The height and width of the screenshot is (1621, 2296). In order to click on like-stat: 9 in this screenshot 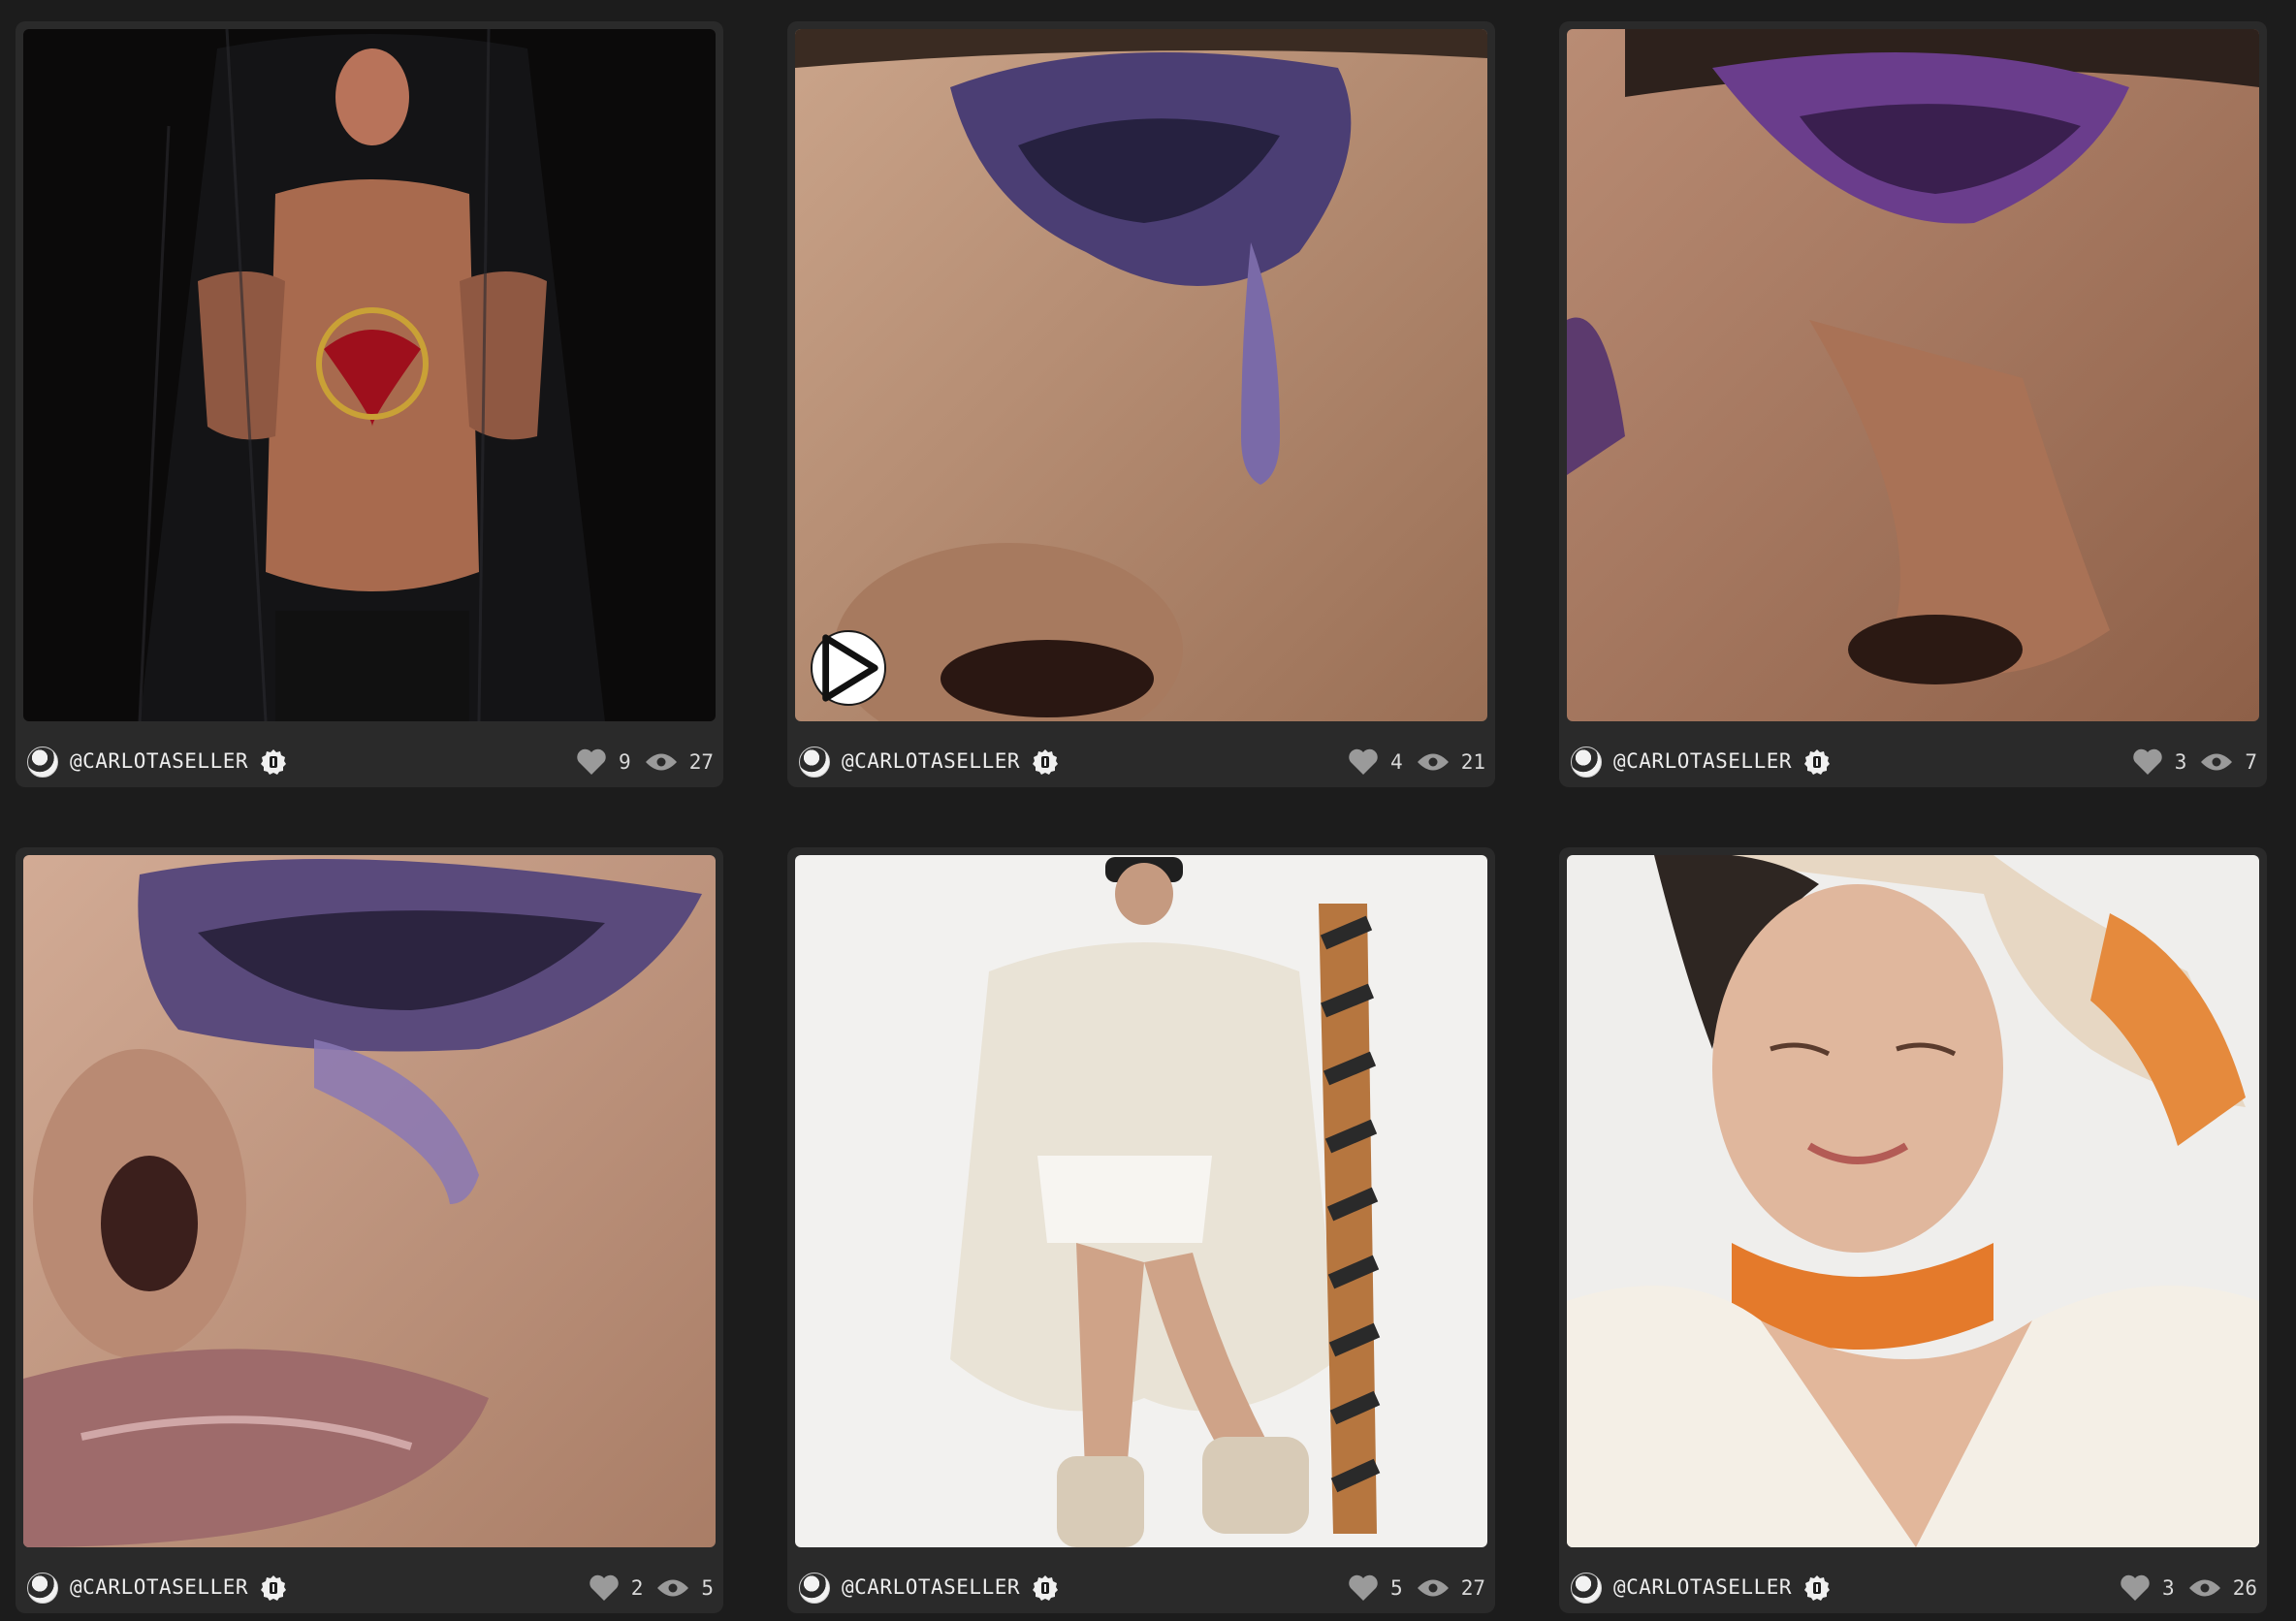, I will do `click(603, 762)`.